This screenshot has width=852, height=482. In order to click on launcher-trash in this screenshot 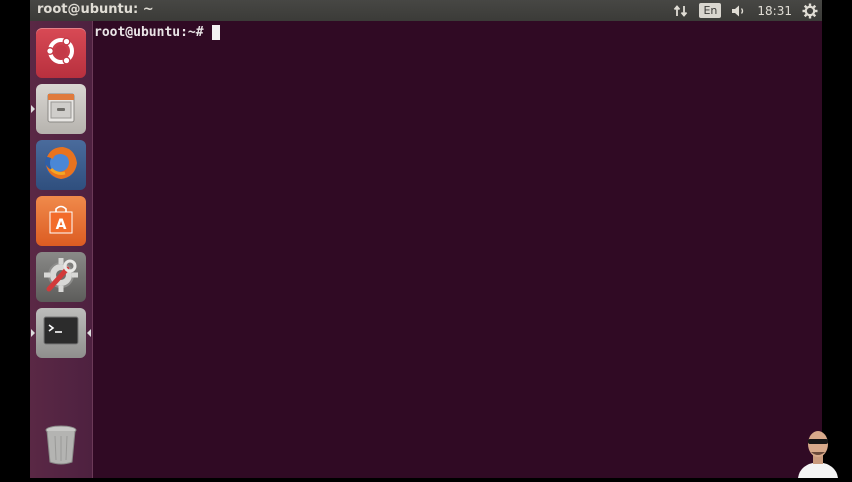, I will do `click(61, 446)`.